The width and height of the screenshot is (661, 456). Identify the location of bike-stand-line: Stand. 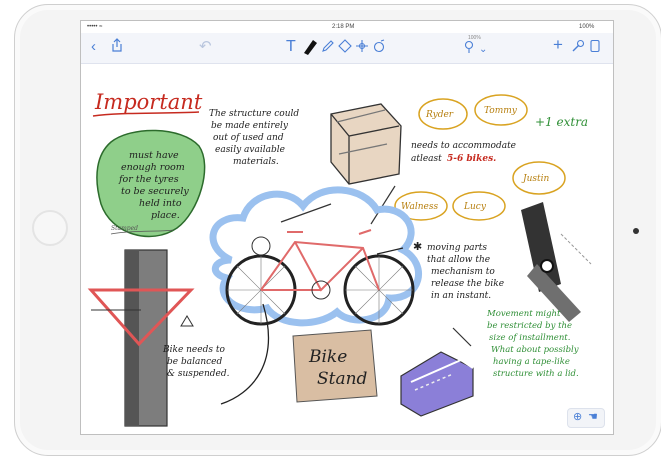
(342, 379).